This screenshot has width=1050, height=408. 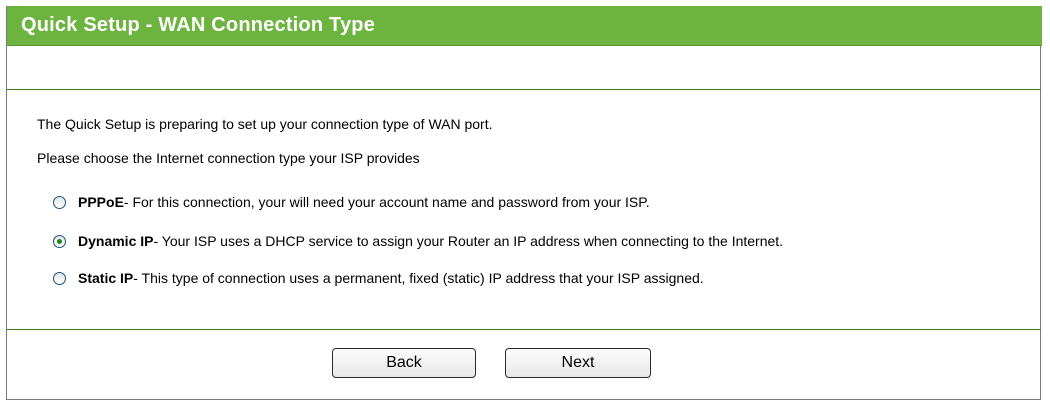 What do you see at coordinates (524, 26) in the screenshot?
I see `title-bar: Quick Setup - WAN Connection Type` at bounding box center [524, 26].